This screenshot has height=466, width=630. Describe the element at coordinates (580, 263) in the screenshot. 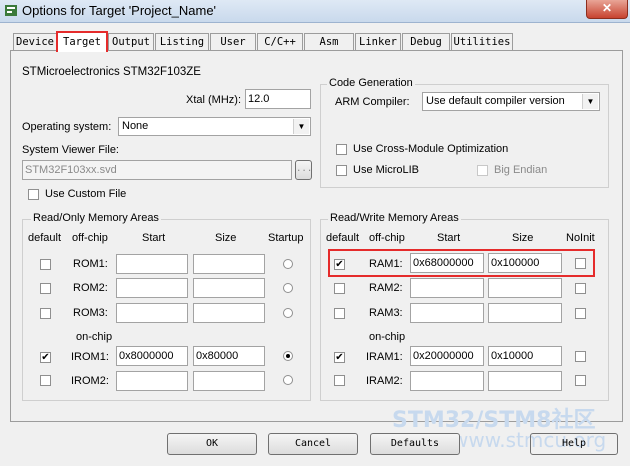

I see `ram1-noinit-checkbox` at that location.